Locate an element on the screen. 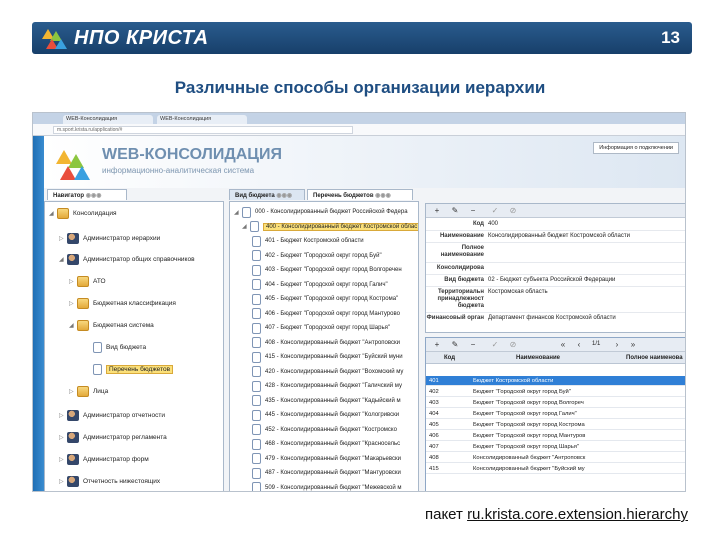 This screenshot has width=720, height=540. cell-name: Бюджет "Городской округ город Буй" is located at coordinates (522, 392).